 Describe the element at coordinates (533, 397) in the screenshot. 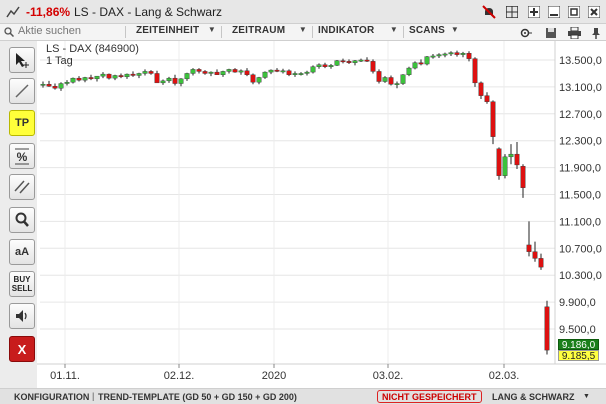

I see `source-selector: LANG & SCHWARZ` at that location.